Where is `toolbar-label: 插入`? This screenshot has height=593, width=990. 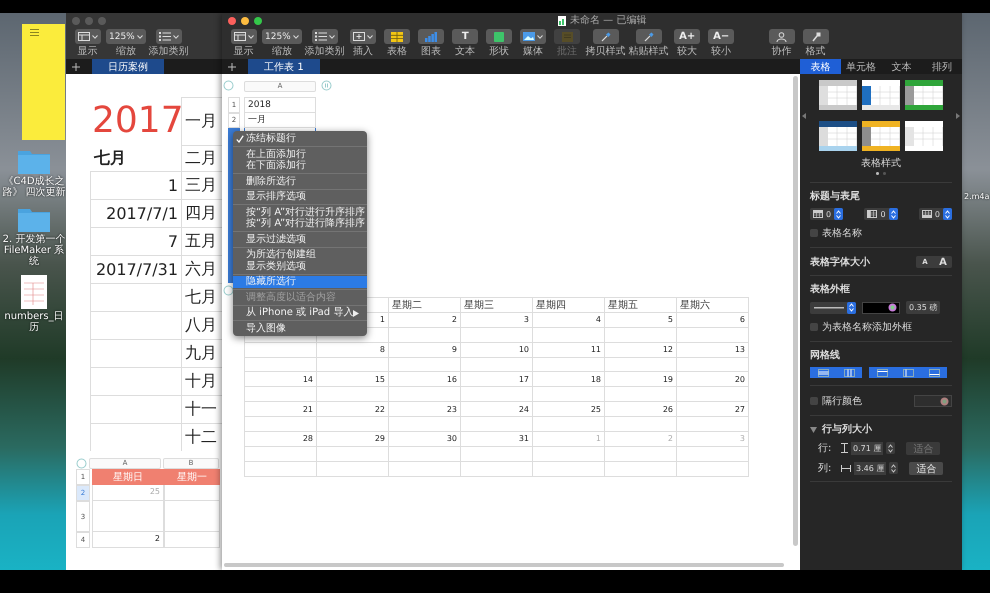
toolbar-label: 插入 is located at coordinates (363, 51).